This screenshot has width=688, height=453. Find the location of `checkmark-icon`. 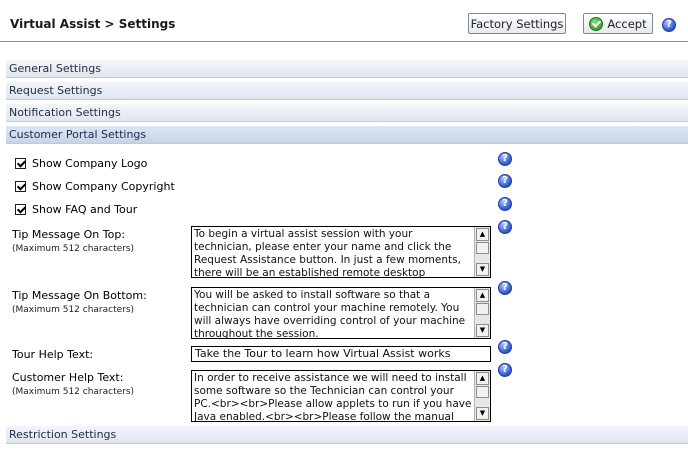

checkmark-icon is located at coordinates (596, 23).